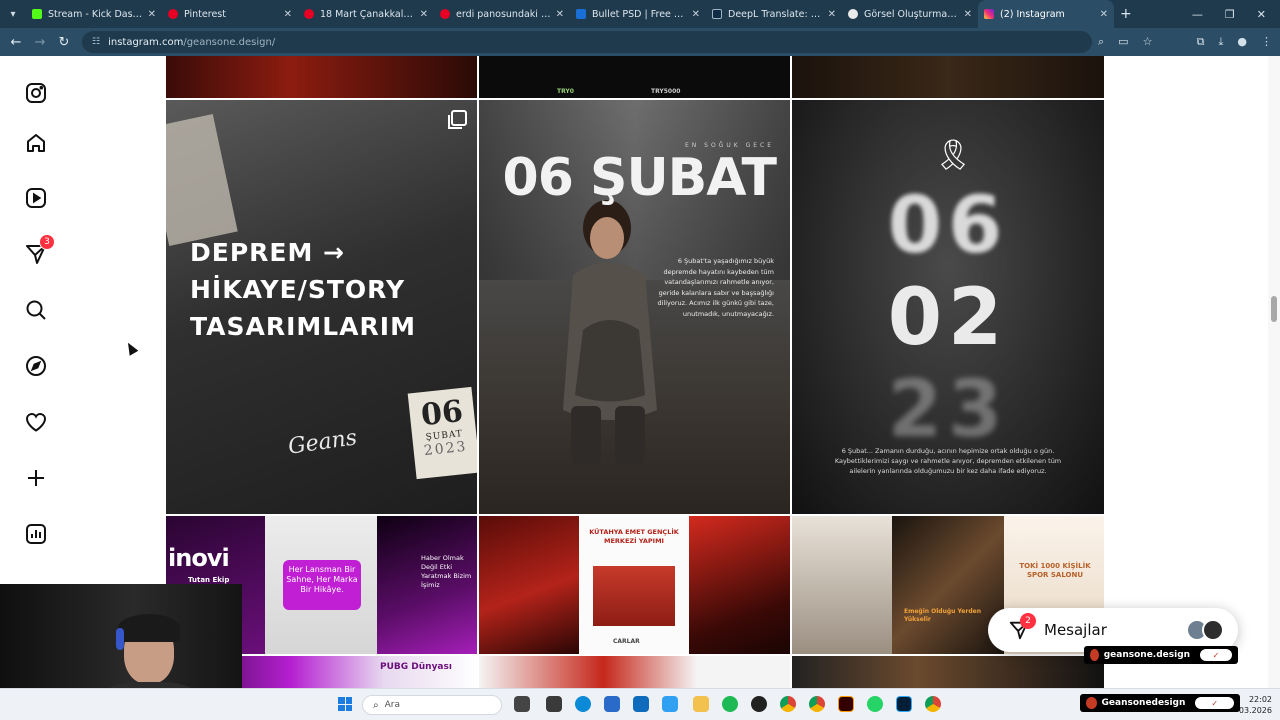 This screenshot has height=720, width=1280. What do you see at coordinates (875, 704) in the screenshot?
I see `whatsapp-icon` at bounding box center [875, 704].